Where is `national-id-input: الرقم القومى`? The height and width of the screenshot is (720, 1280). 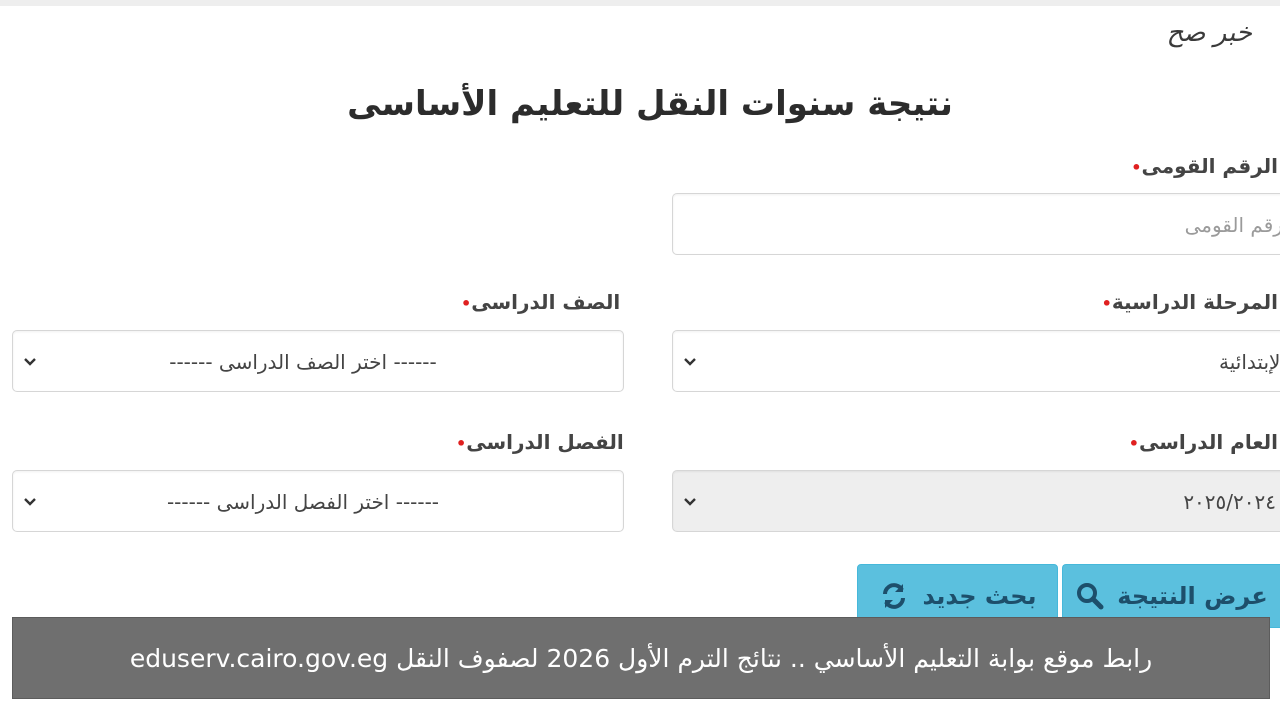
national-id-input: الرقم القومى is located at coordinates (976, 224).